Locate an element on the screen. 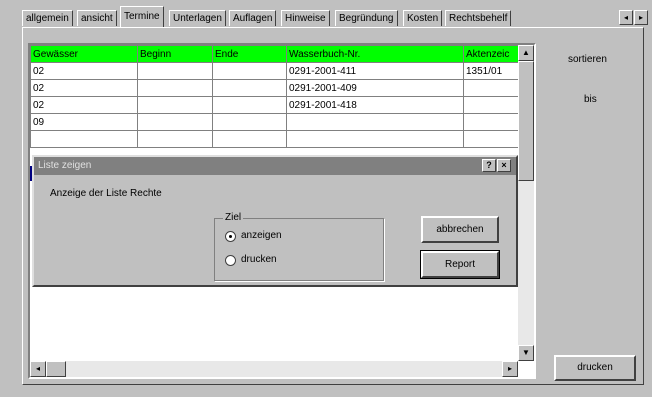 This screenshot has width=652, height=397. tab-scroll-right-icon: ▸ is located at coordinates (641, 17).